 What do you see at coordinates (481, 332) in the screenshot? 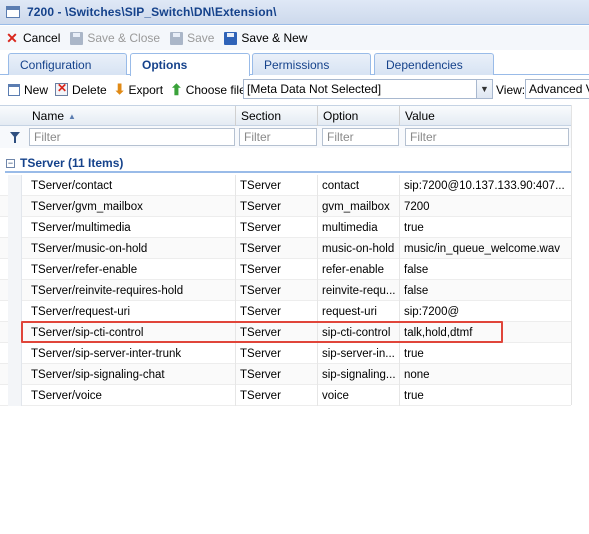
I see `cell-value: talk,hold,dtmf` at bounding box center [481, 332].